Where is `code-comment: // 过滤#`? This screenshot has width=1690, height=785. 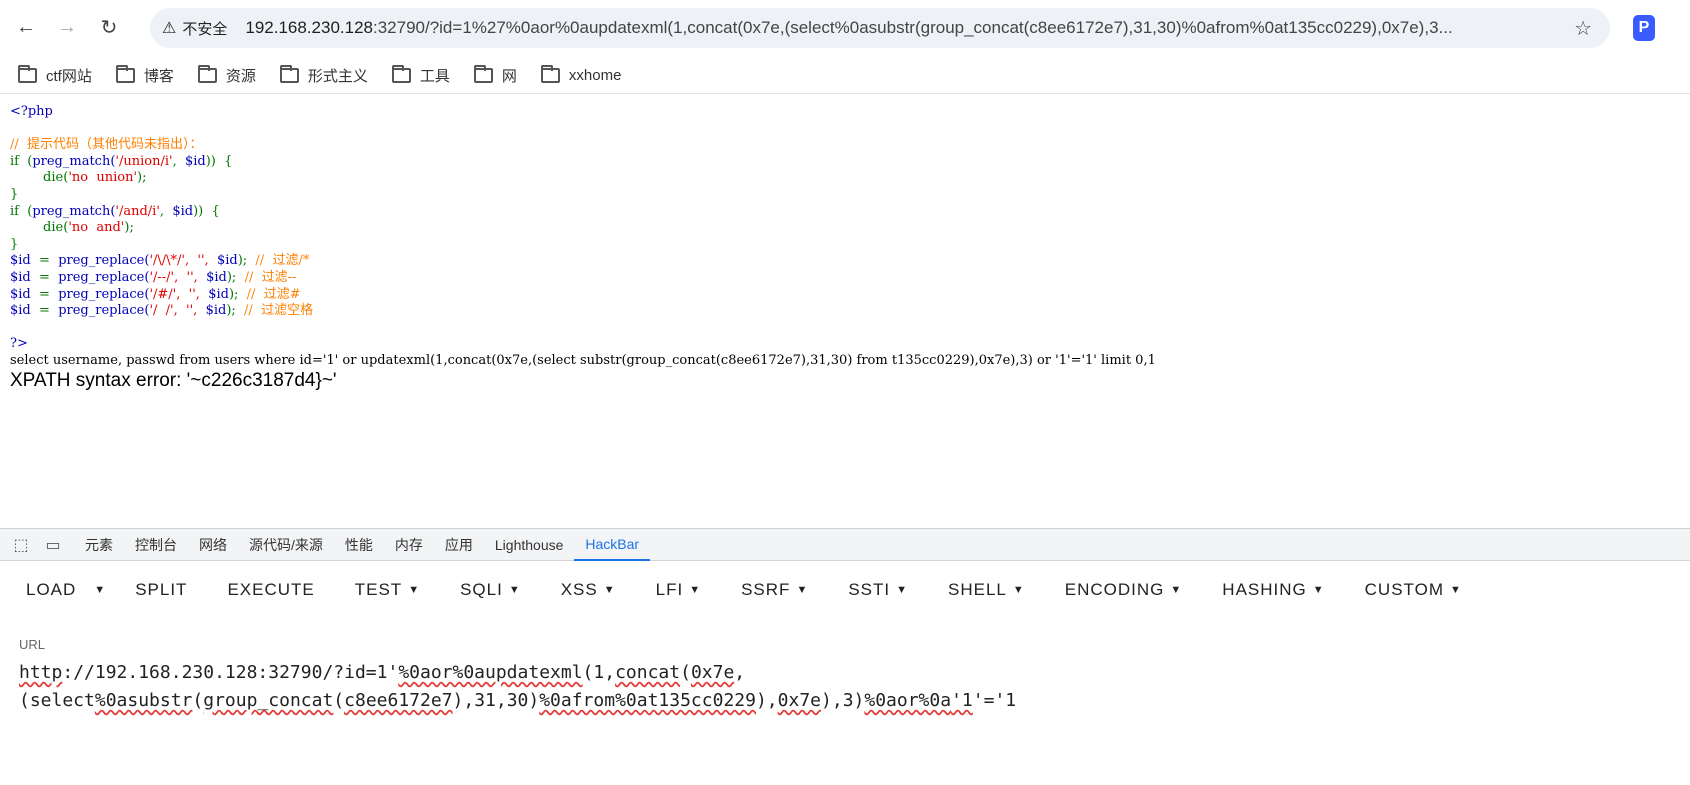
code-comment: // 过滤# is located at coordinates (273, 294).